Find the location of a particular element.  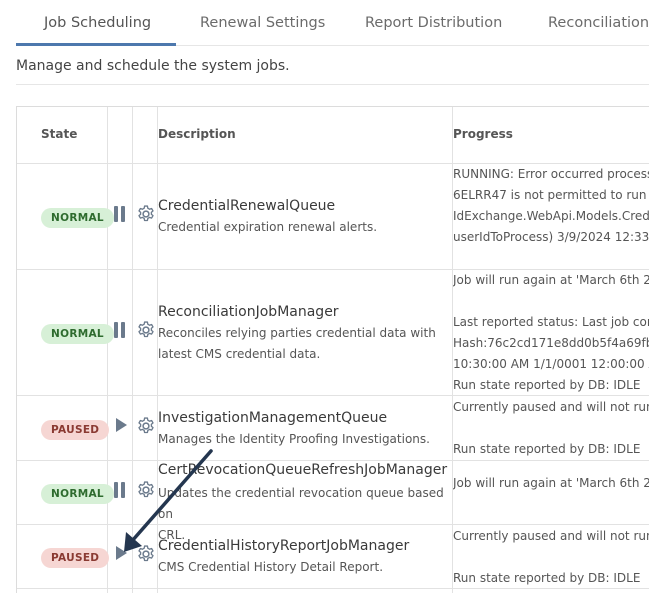

tab-report-distribution: Report Distribution is located at coordinates (433, 23).